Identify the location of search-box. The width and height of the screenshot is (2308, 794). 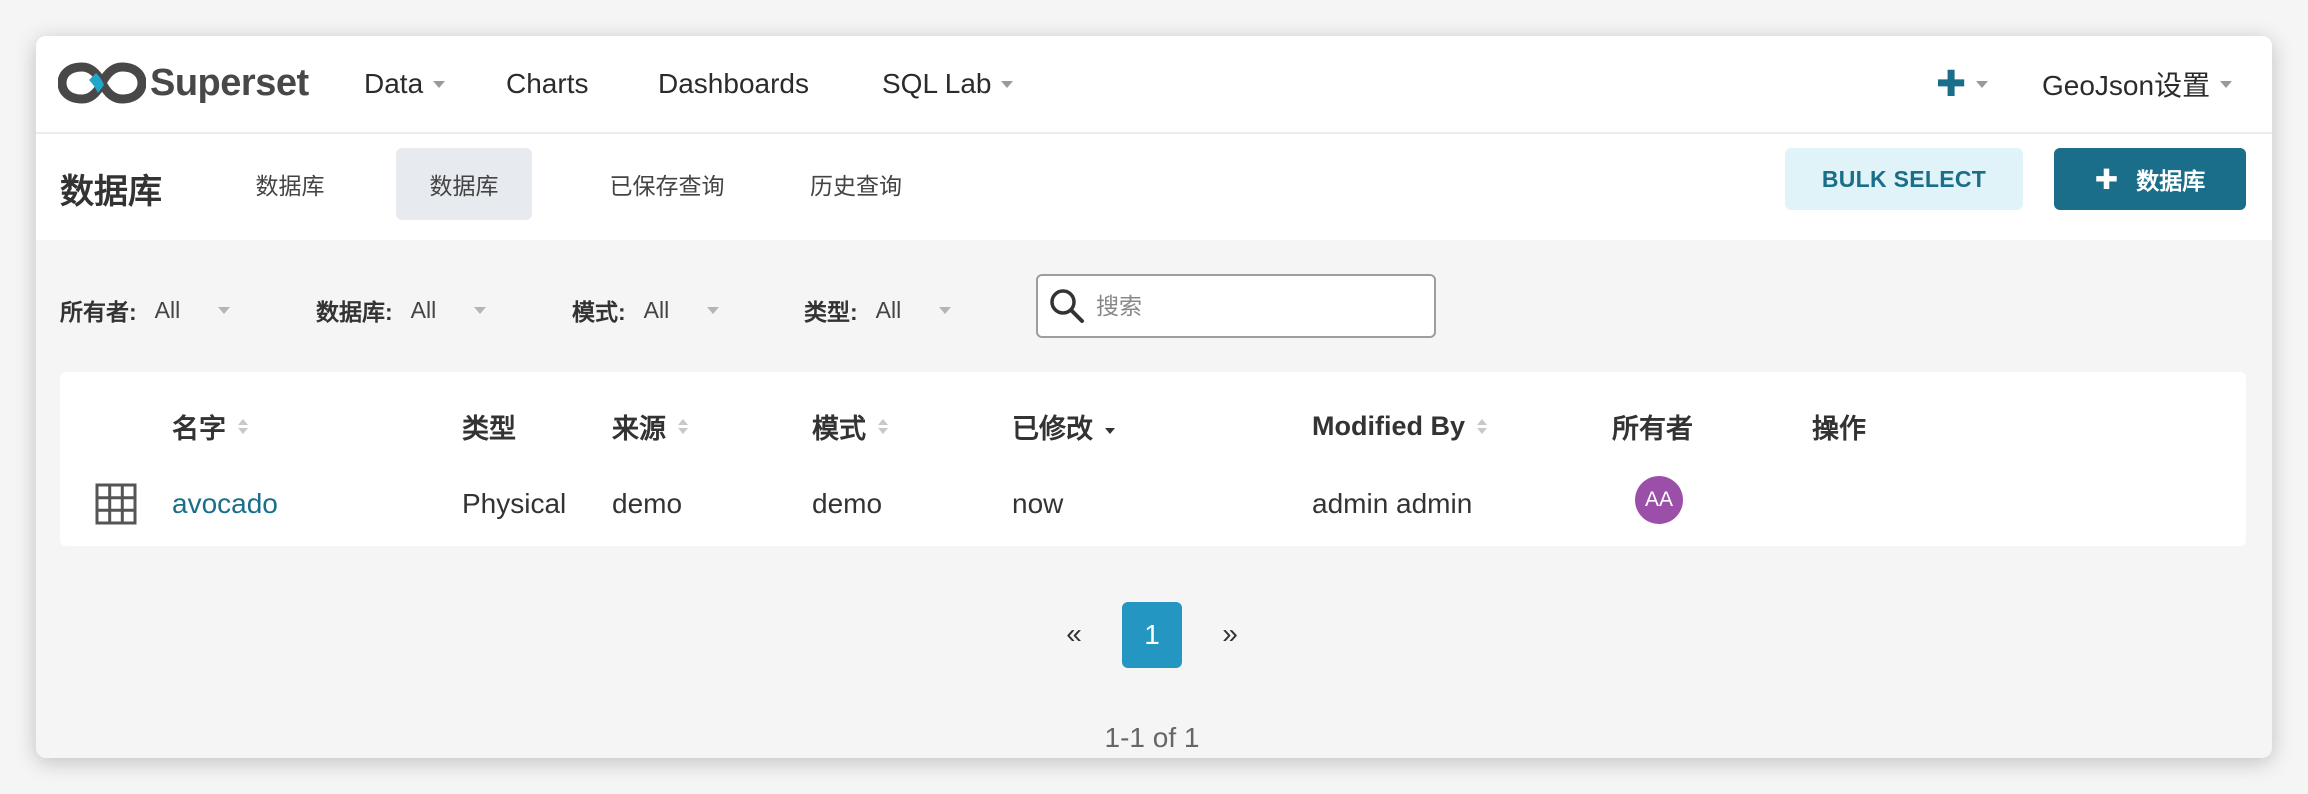
(1236, 306).